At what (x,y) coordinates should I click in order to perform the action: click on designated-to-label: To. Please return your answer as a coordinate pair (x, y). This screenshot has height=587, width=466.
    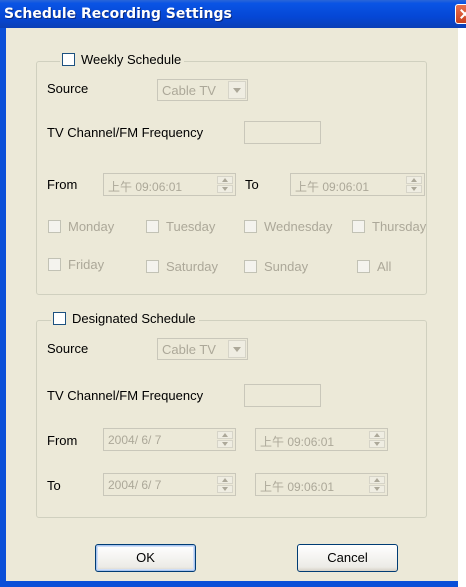
    Looking at the image, I should click on (54, 485).